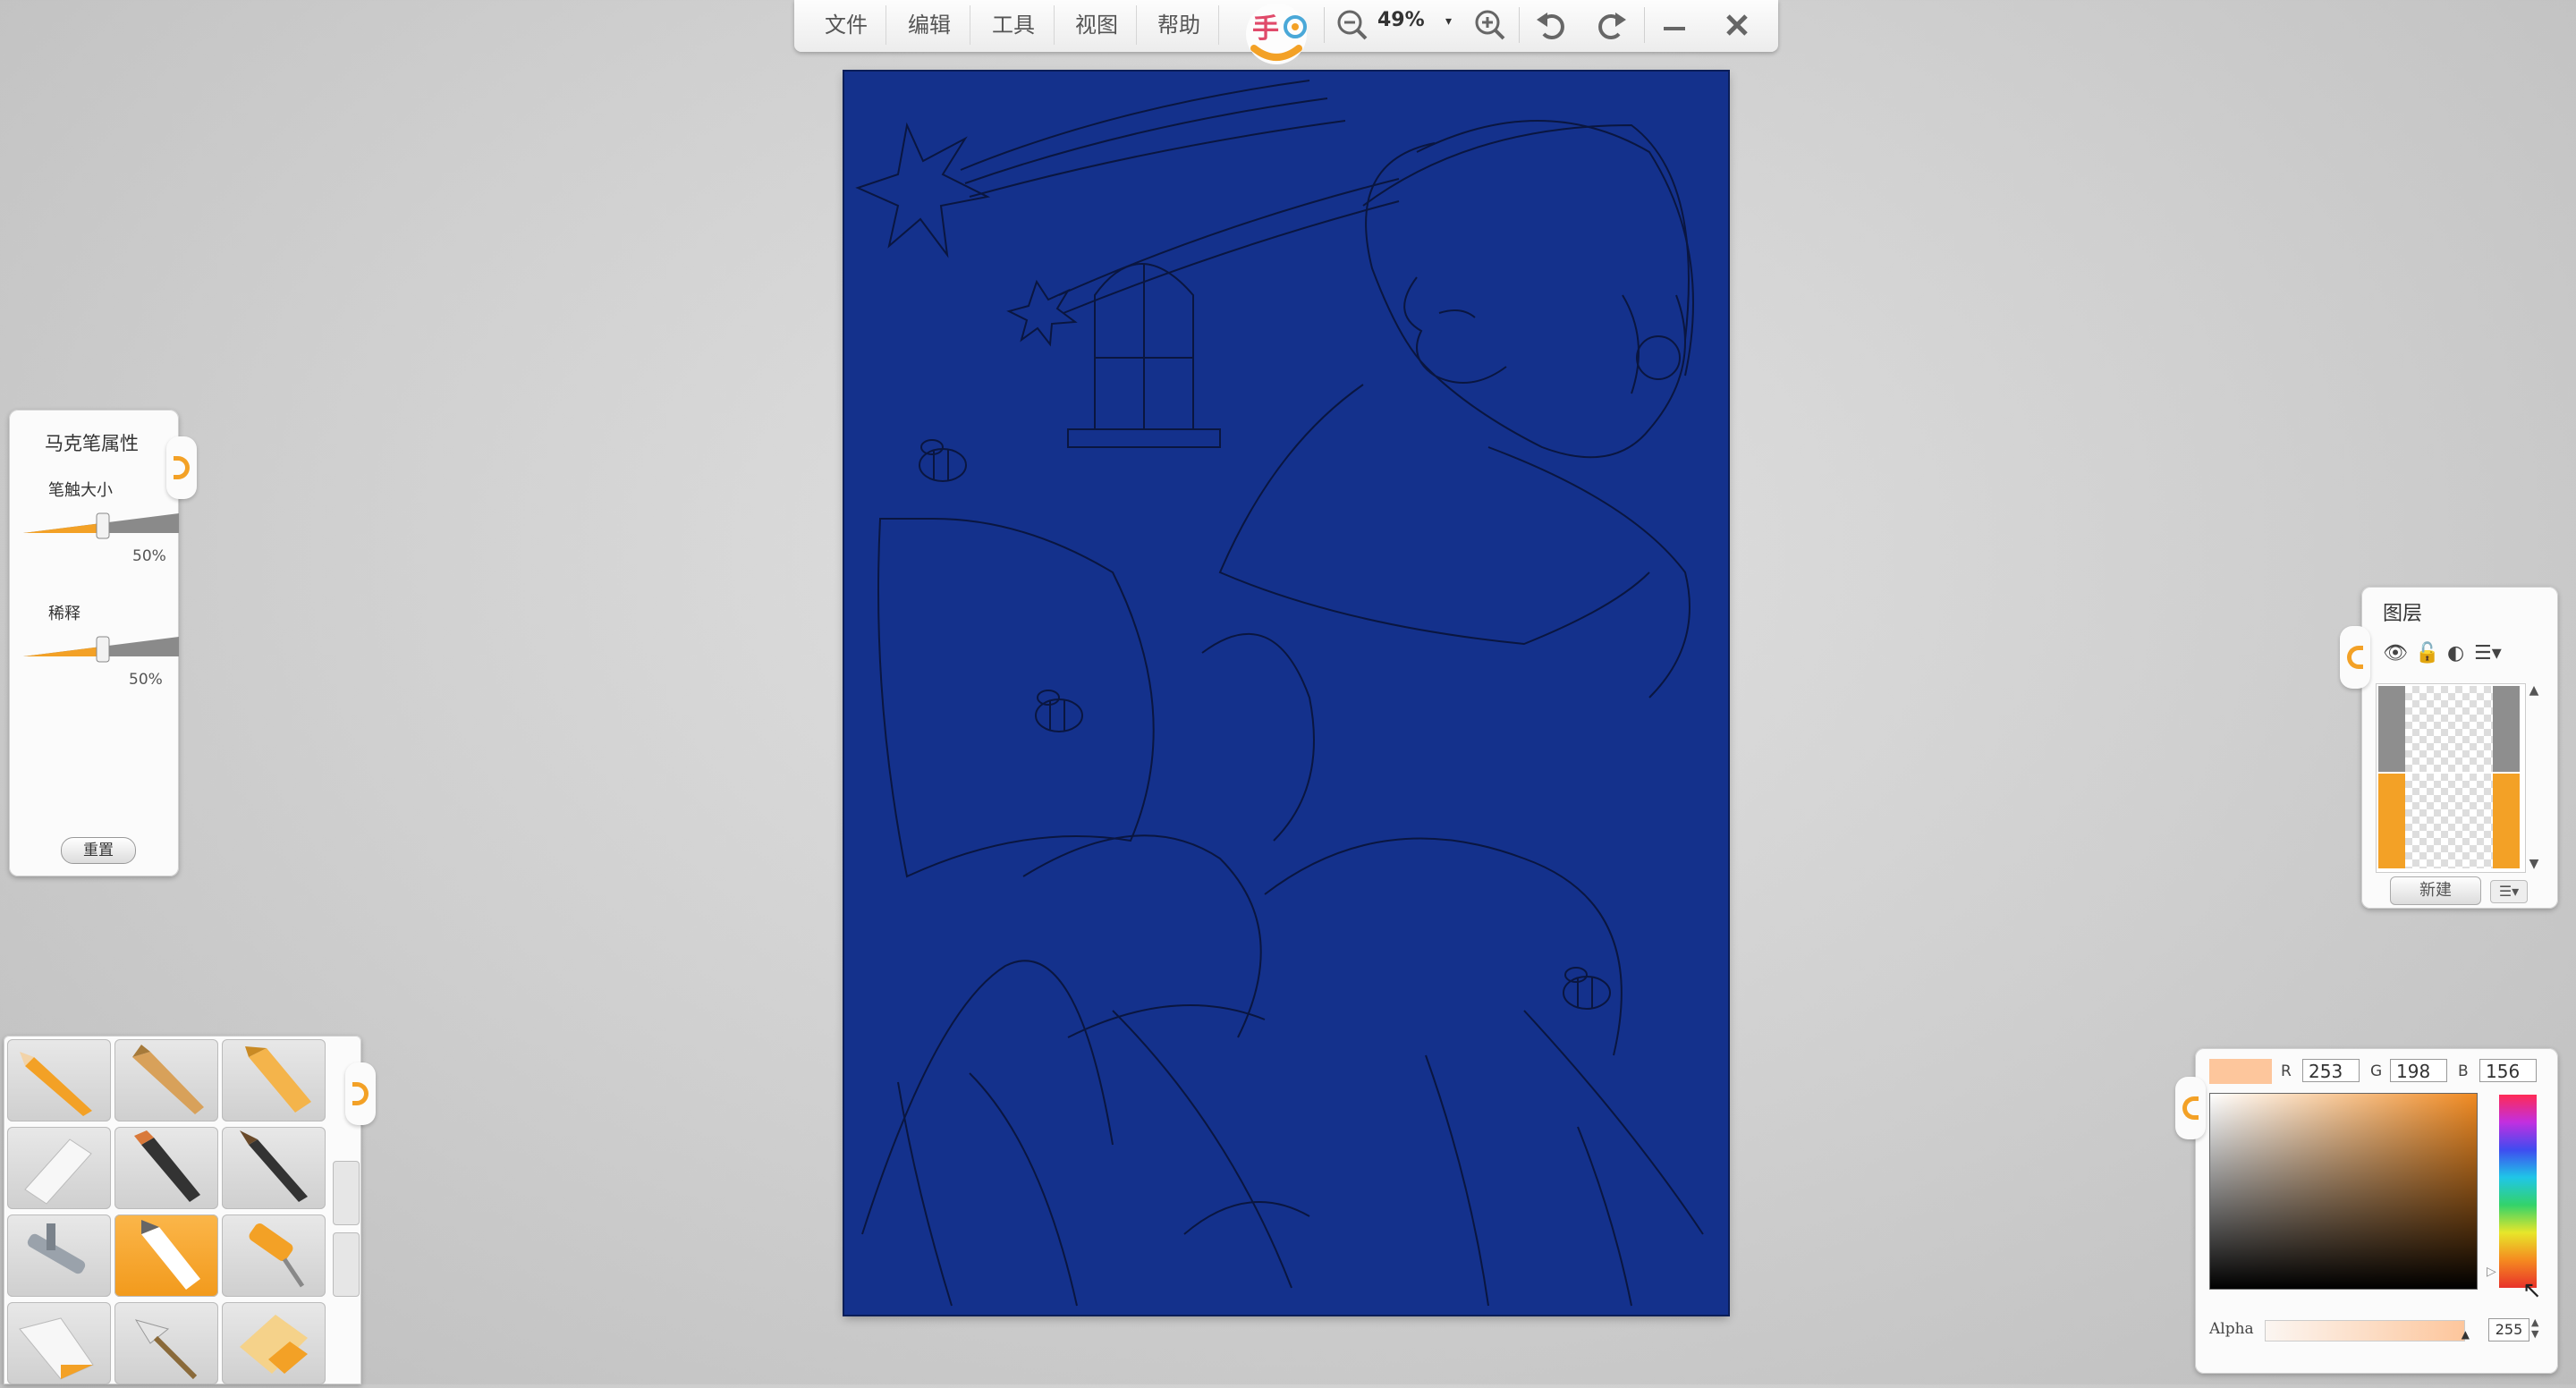 The height and width of the screenshot is (1388, 2576). I want to click on layers-title: 图层, so click(2403, 614).